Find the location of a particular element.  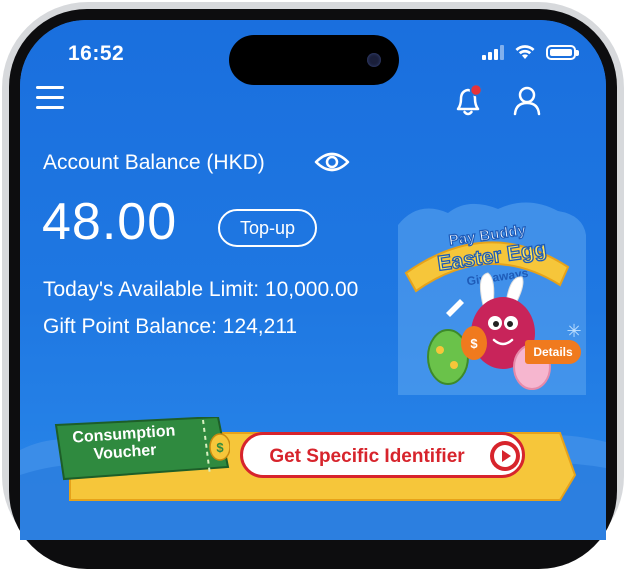

notification-dot is located at coordinates (476, 90).